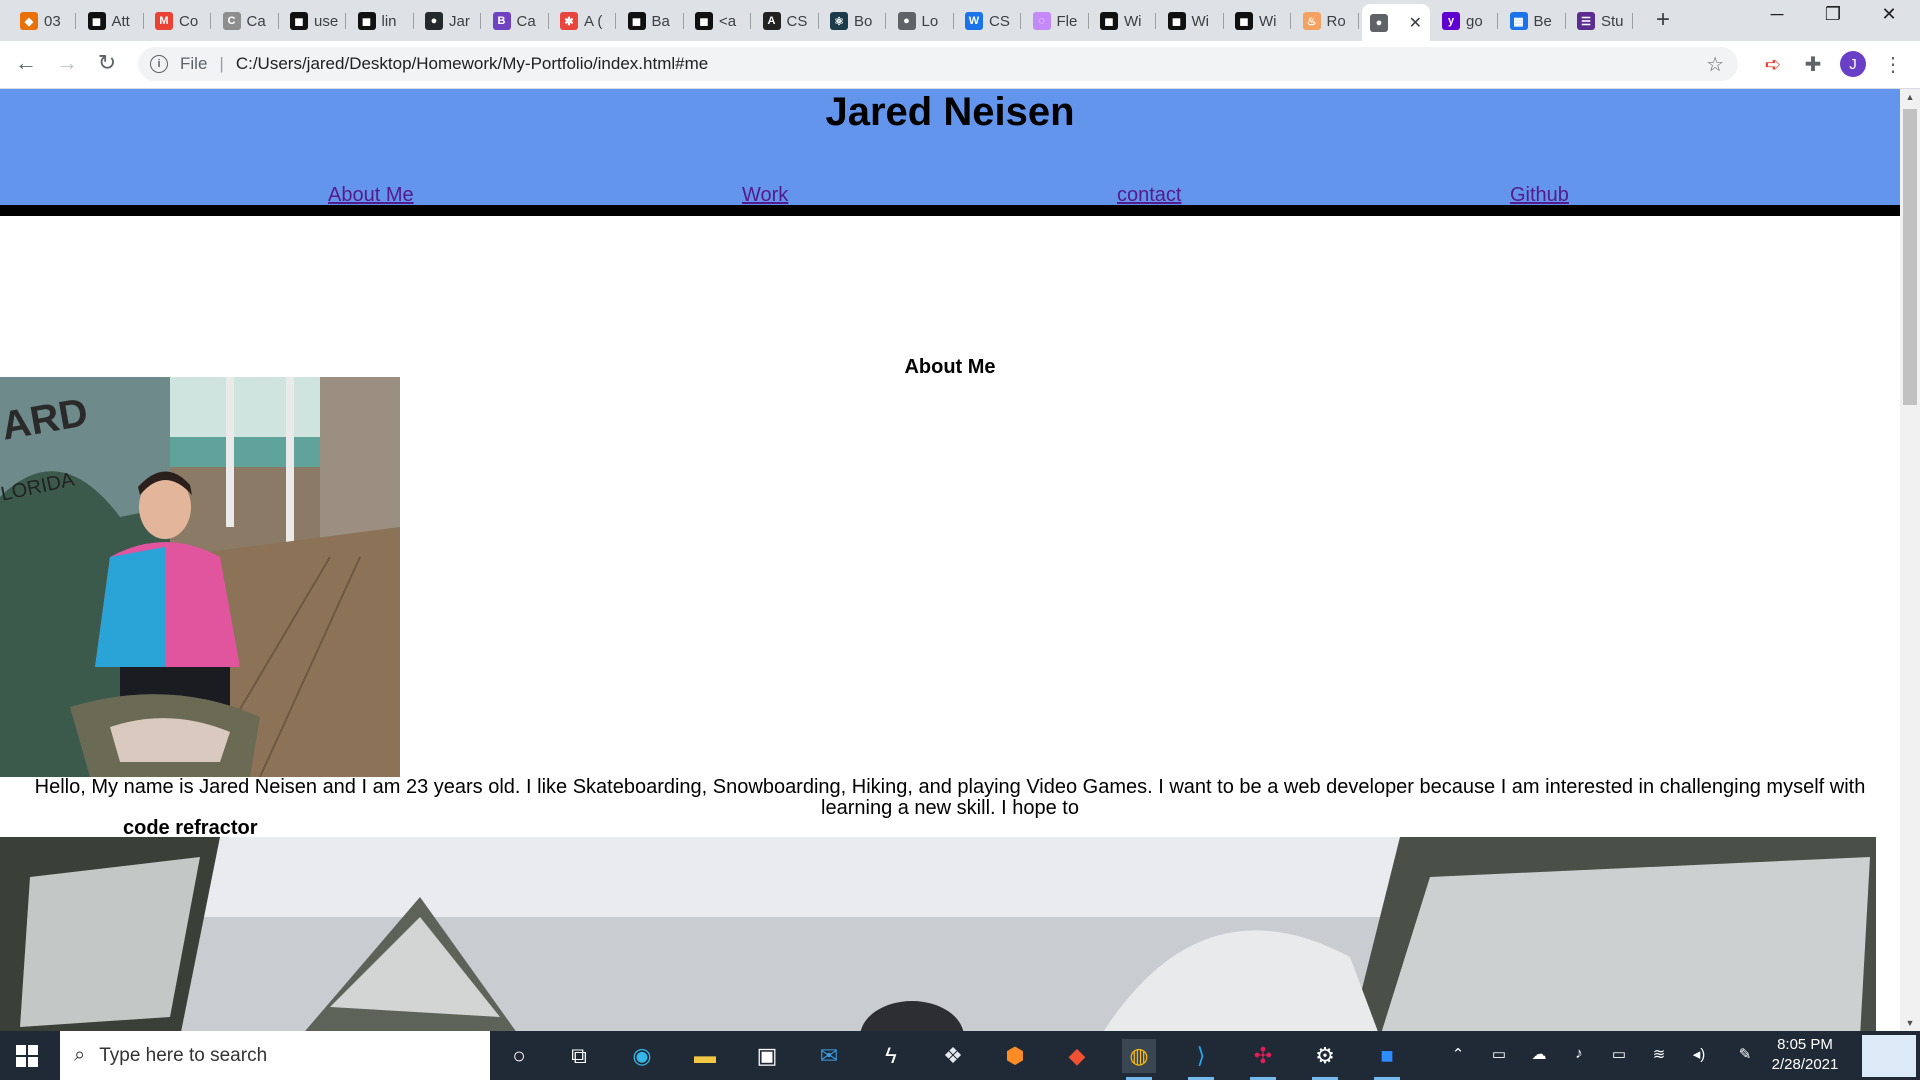  I want to click on nav-link-work: Work, so click(765, 195).